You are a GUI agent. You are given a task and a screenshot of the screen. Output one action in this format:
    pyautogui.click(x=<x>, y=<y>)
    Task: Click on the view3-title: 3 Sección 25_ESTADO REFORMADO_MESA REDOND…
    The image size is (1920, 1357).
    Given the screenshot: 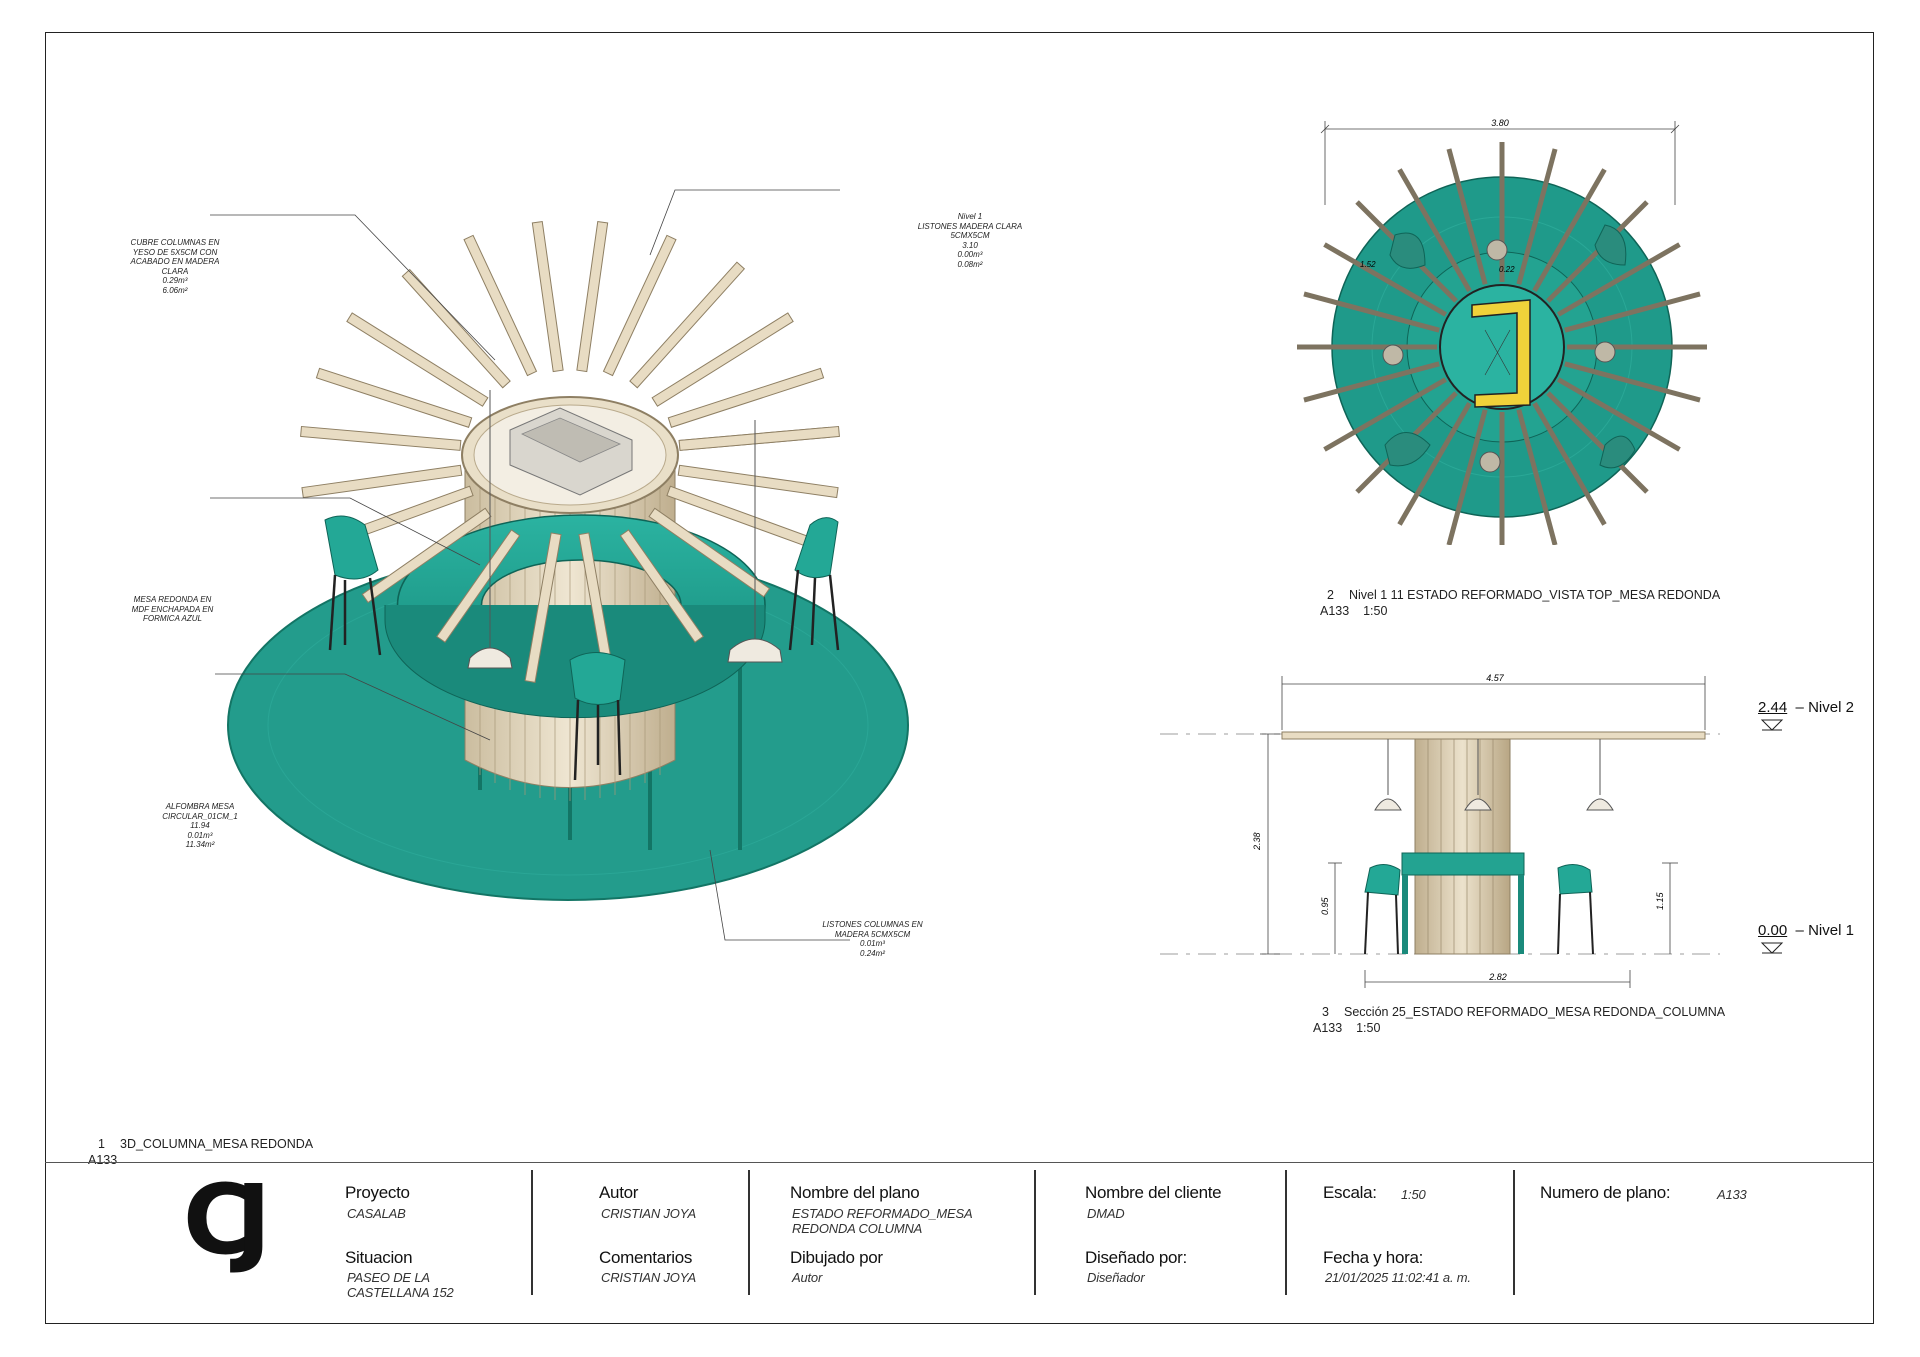 What is the action you would take?
    pyautogui.click(x=1524, y=1012)
    